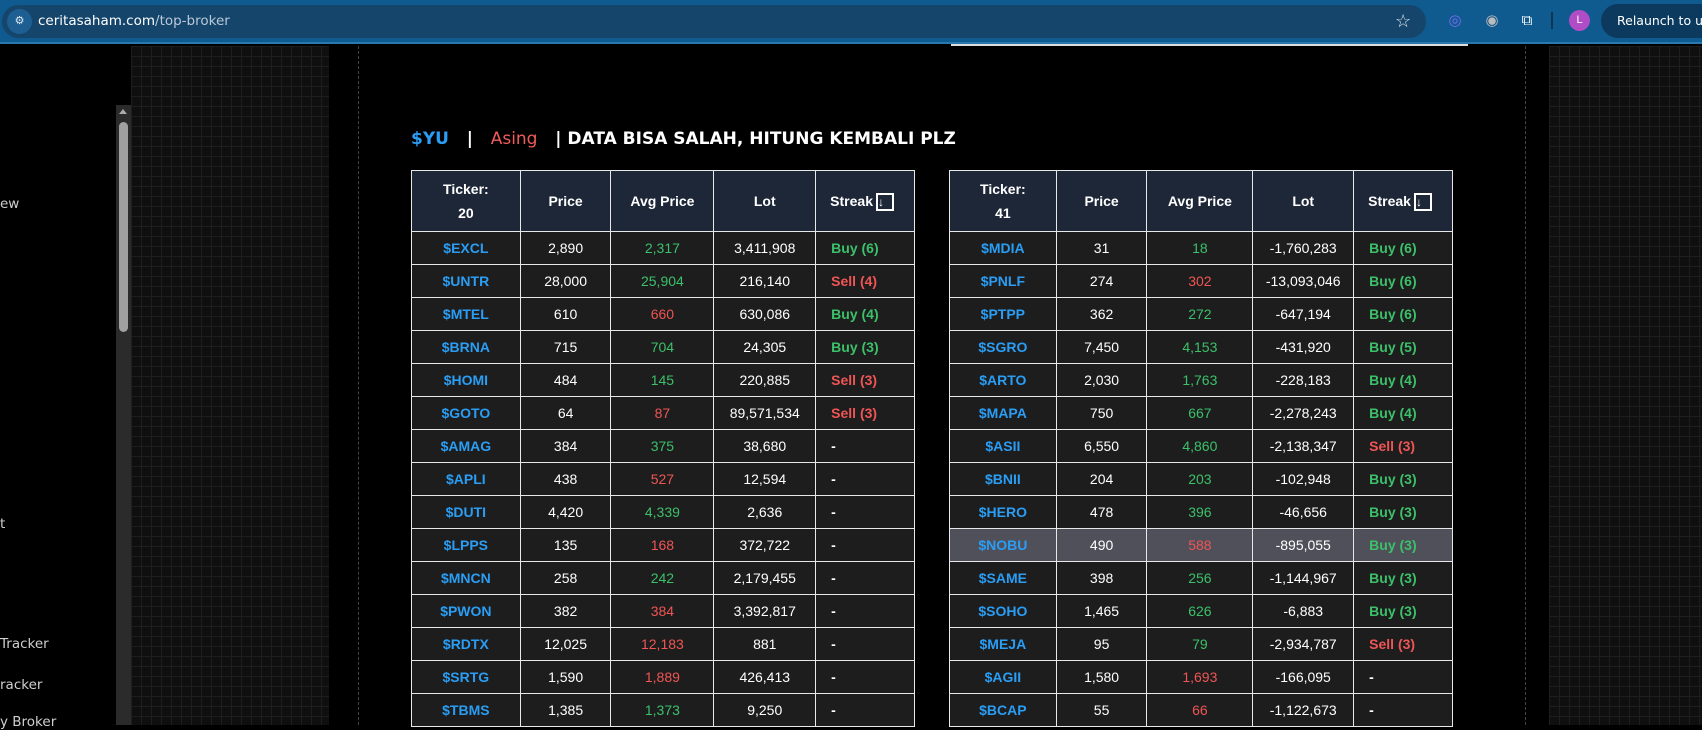 The height and width of the screenshot is (730, 1702). What do you see at coordinates (851, 201) in the screenshot?
I see `column-label: Streak` at bounding box center [851, 201].